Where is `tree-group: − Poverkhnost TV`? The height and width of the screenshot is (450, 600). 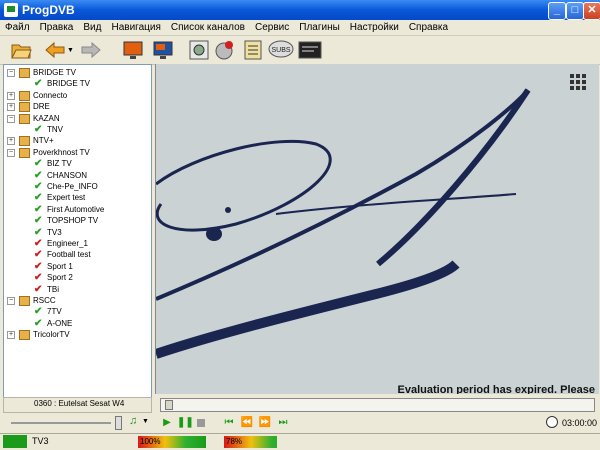 tree-group: − Poverkhnost TV is located at coordinates (76, 152).